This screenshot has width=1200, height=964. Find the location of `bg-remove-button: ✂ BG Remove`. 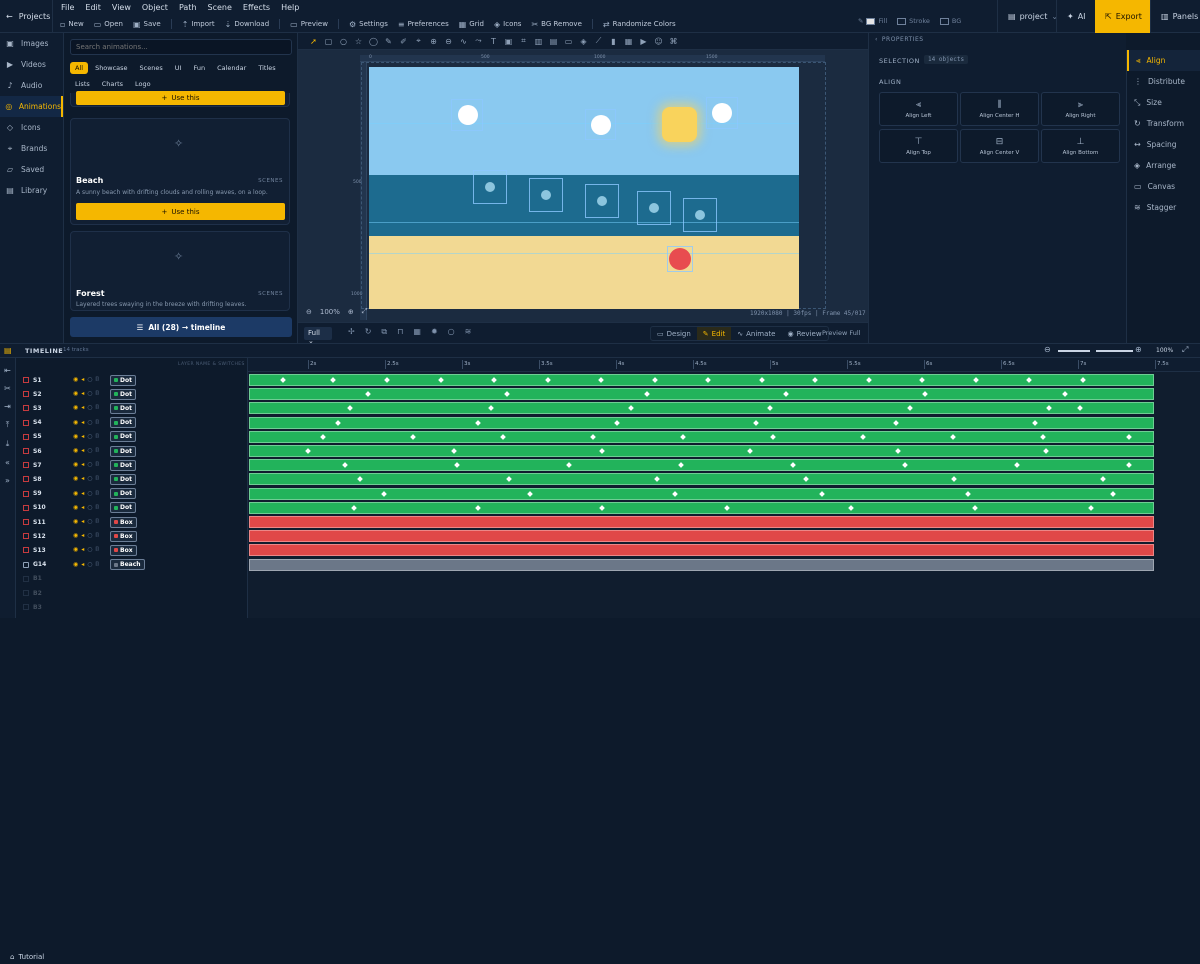

bg-remove-button: ✂ BG Remove is located at coordinates (556, 24).